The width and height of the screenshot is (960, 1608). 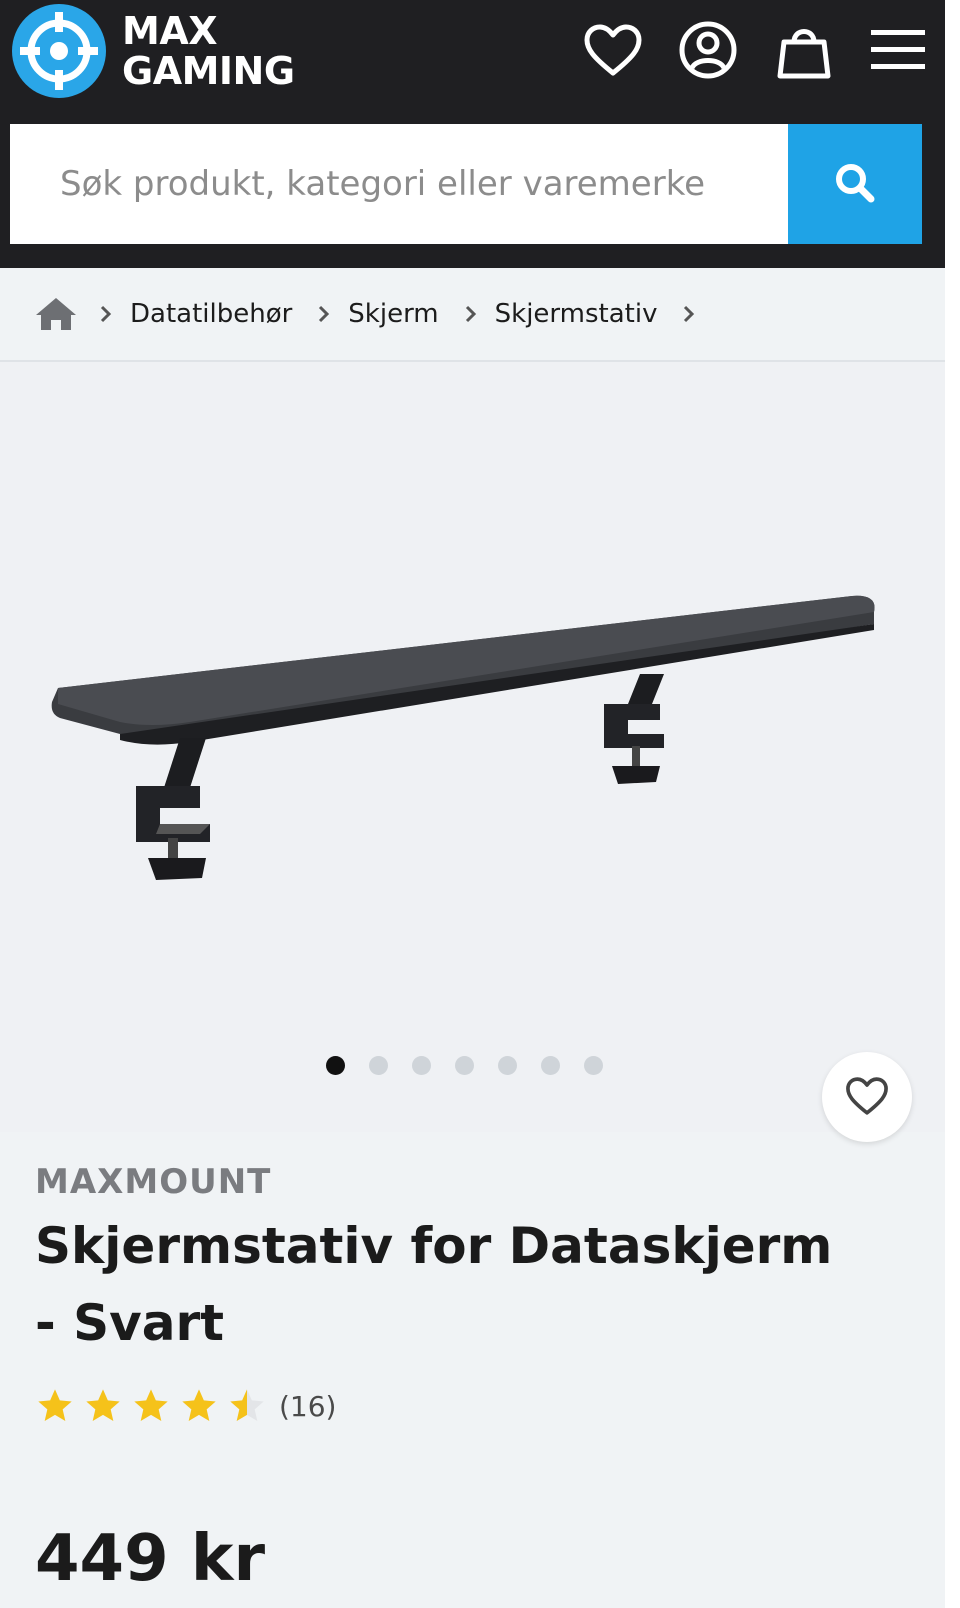 What do you see at coordinates (208, 71) in the screenshot?
I see `logo-line-2: GAMING` at bounding box center [208, 71].